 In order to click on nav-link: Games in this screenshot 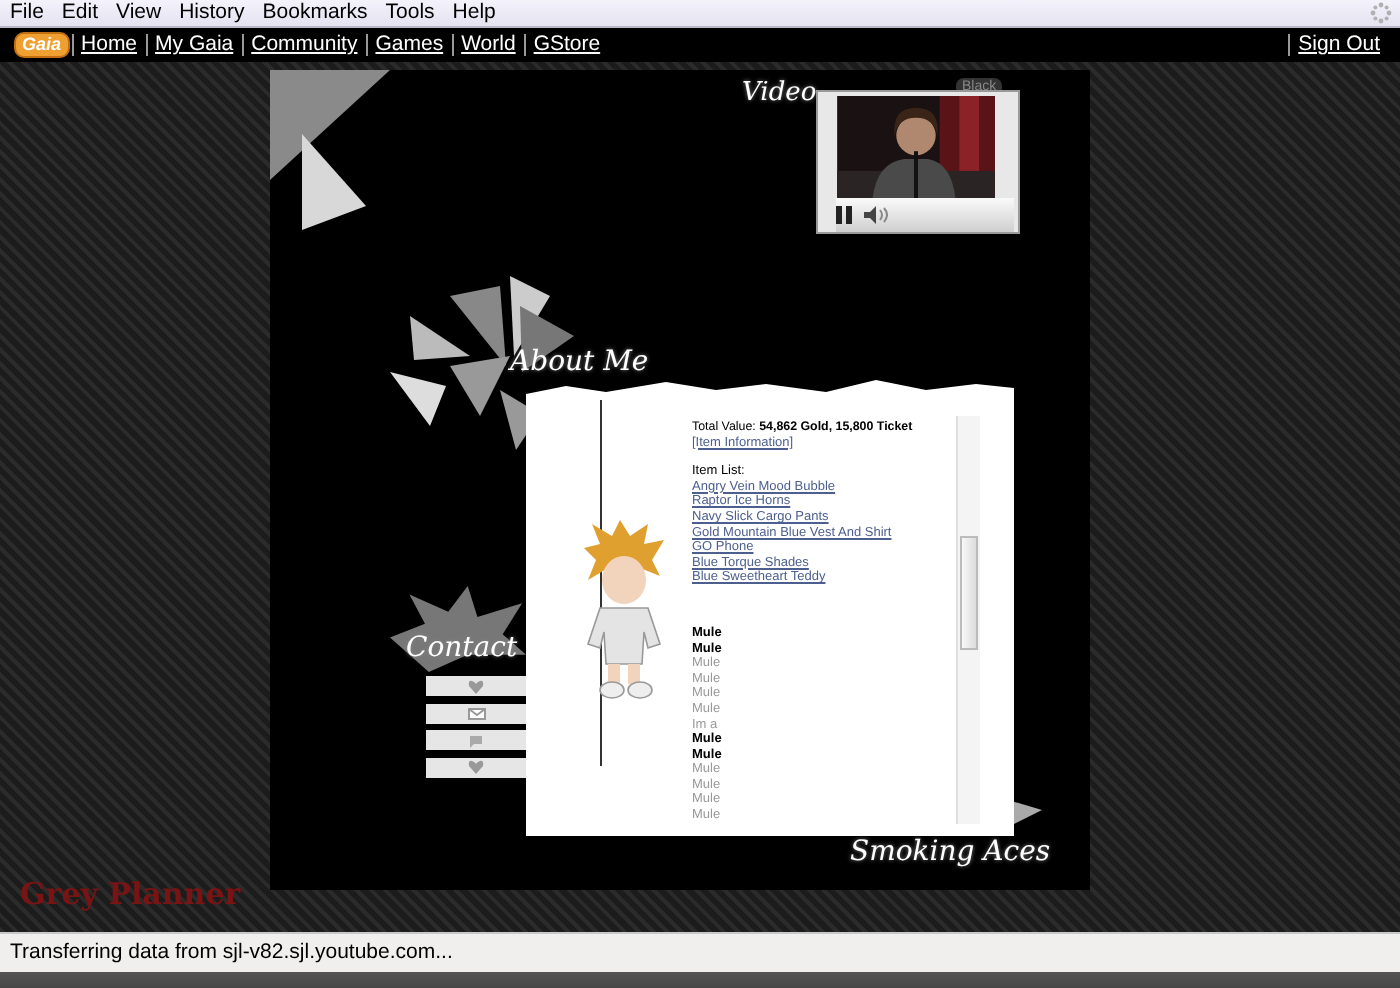, I will do `click(408, 45)`.